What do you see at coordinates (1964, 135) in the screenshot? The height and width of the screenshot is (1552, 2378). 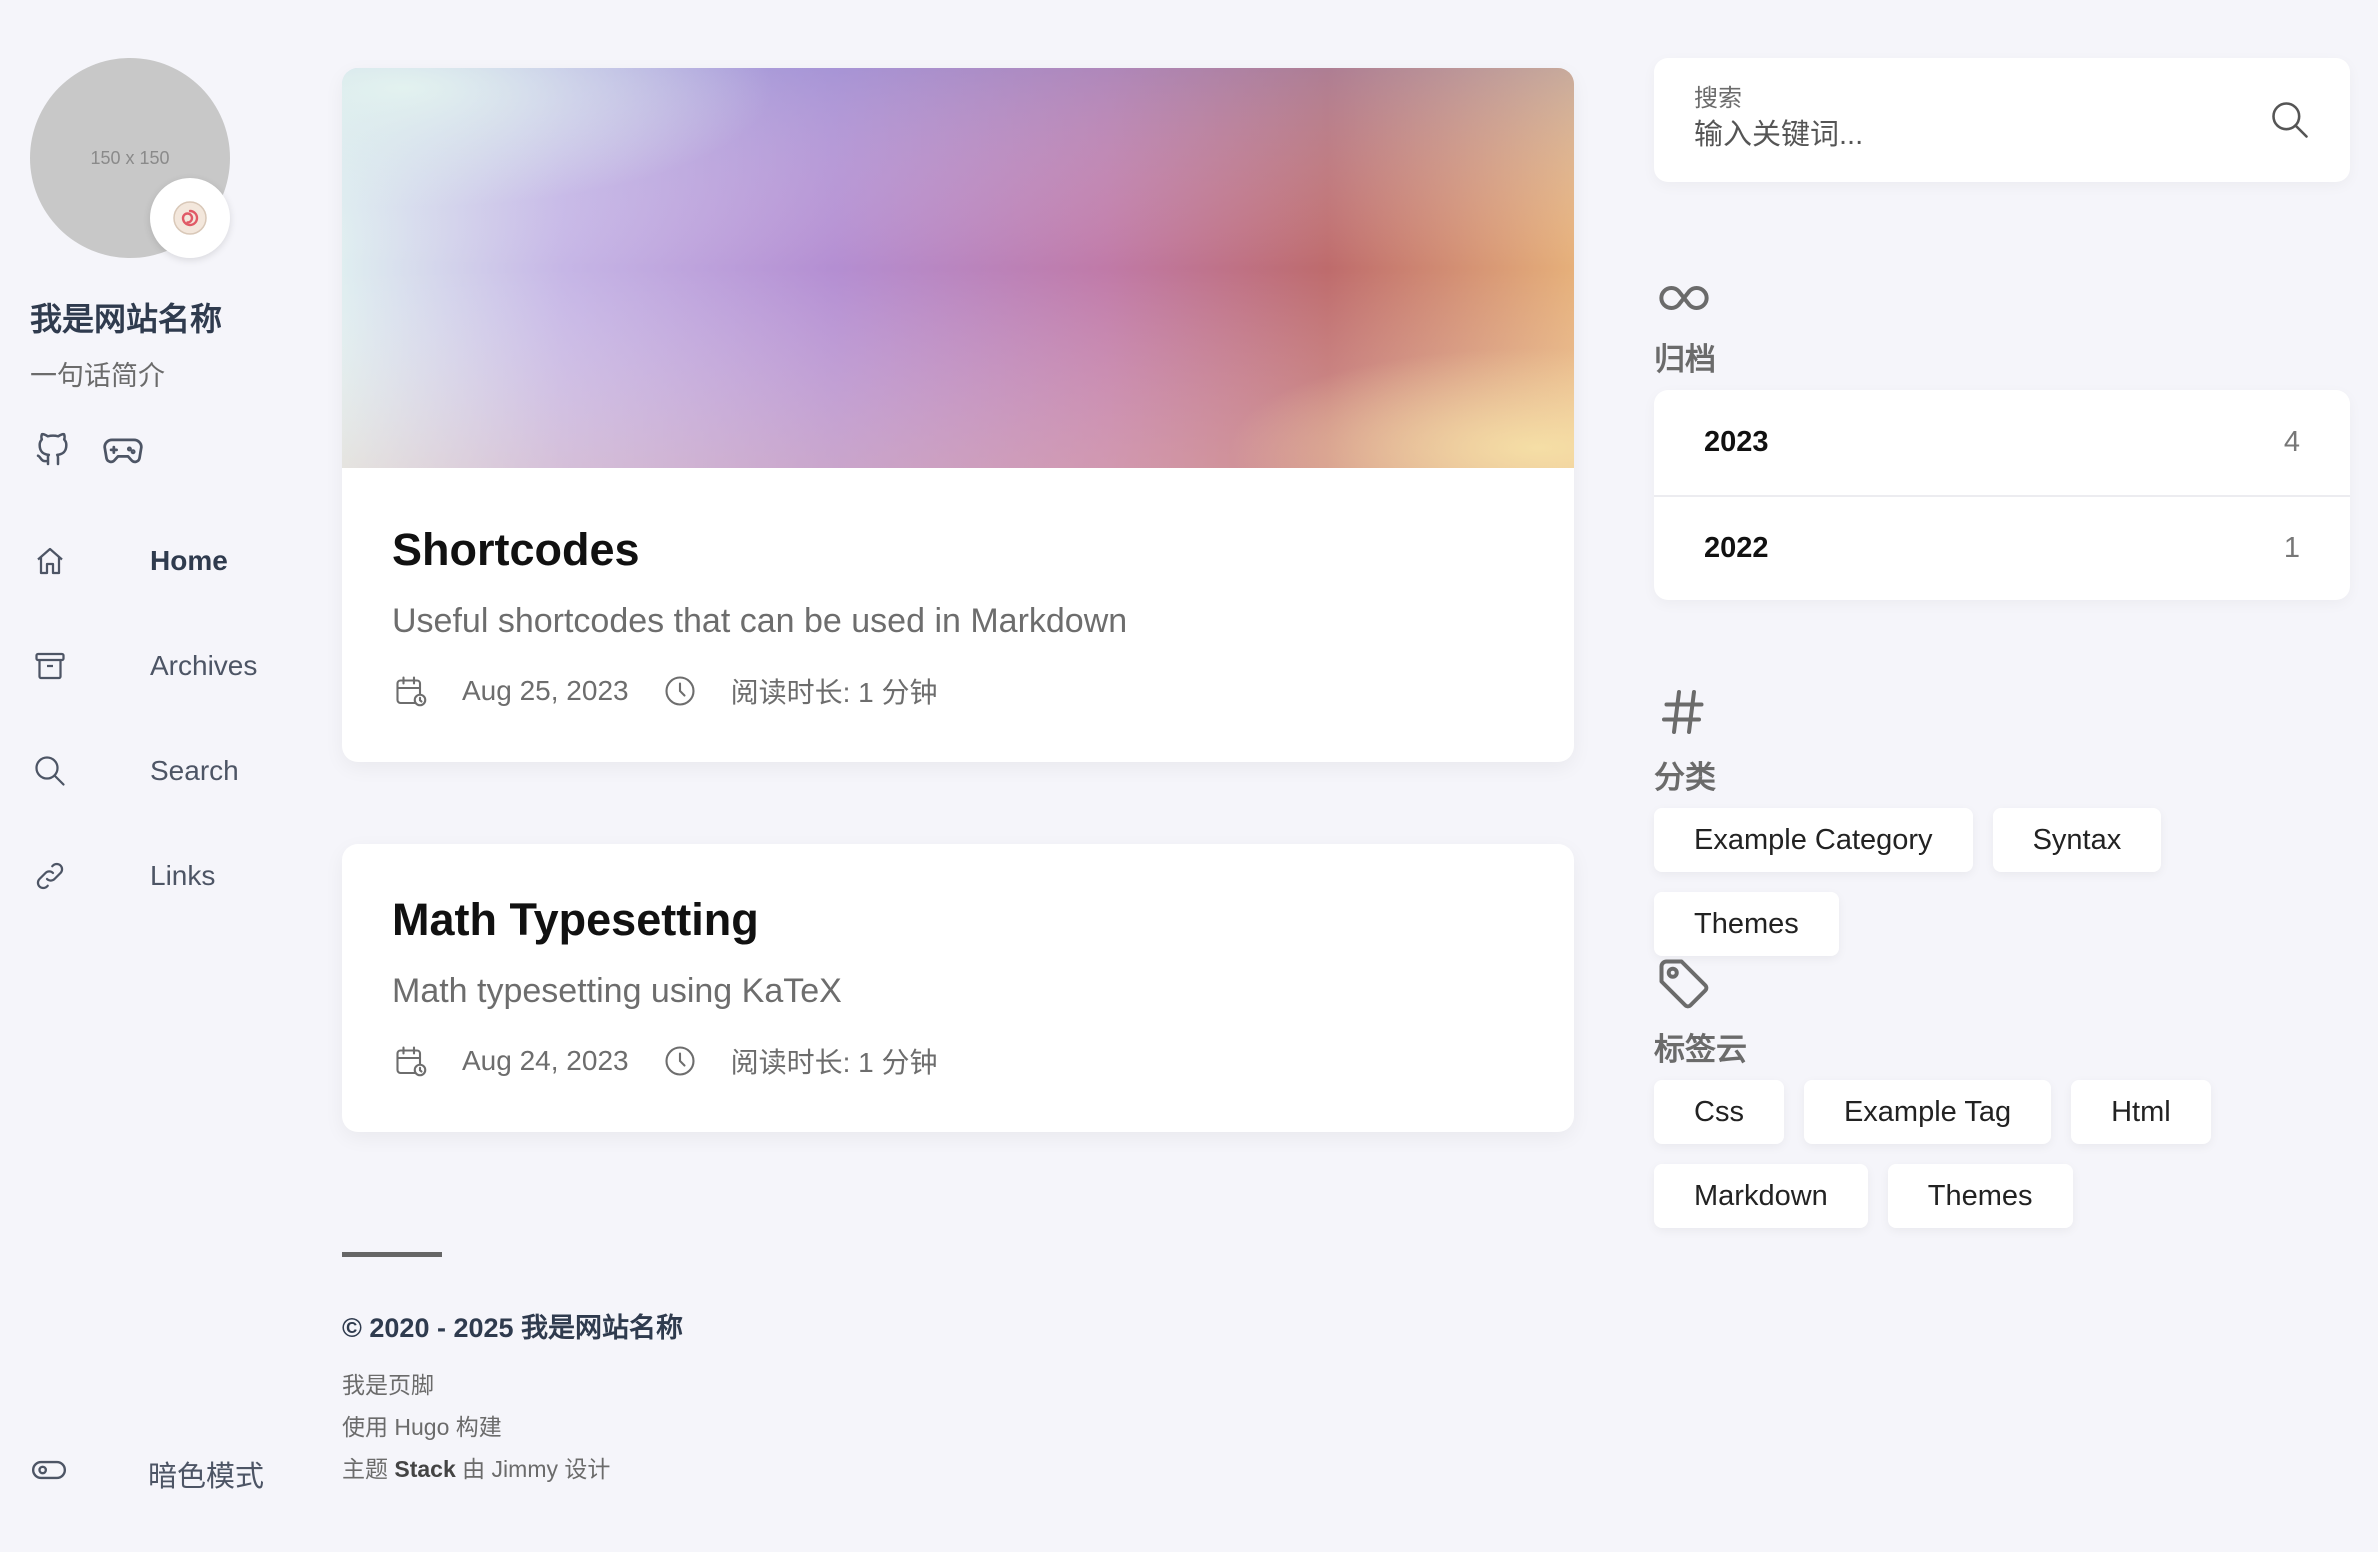 I see `search-input` at bounding box center [1964, 135].